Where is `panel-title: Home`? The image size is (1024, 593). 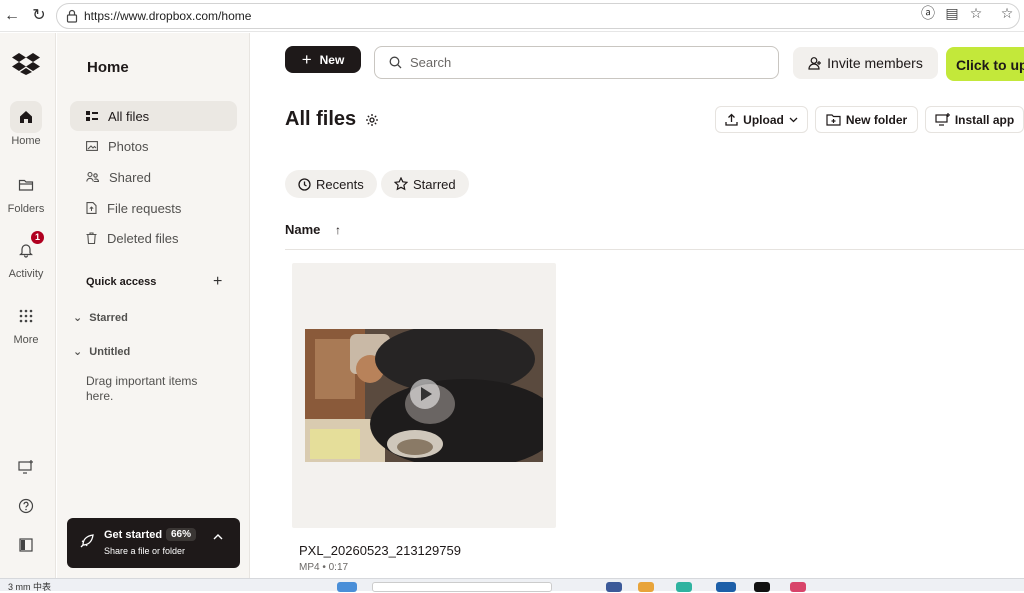
panel-title: Home is located at coordinates (108, 67).